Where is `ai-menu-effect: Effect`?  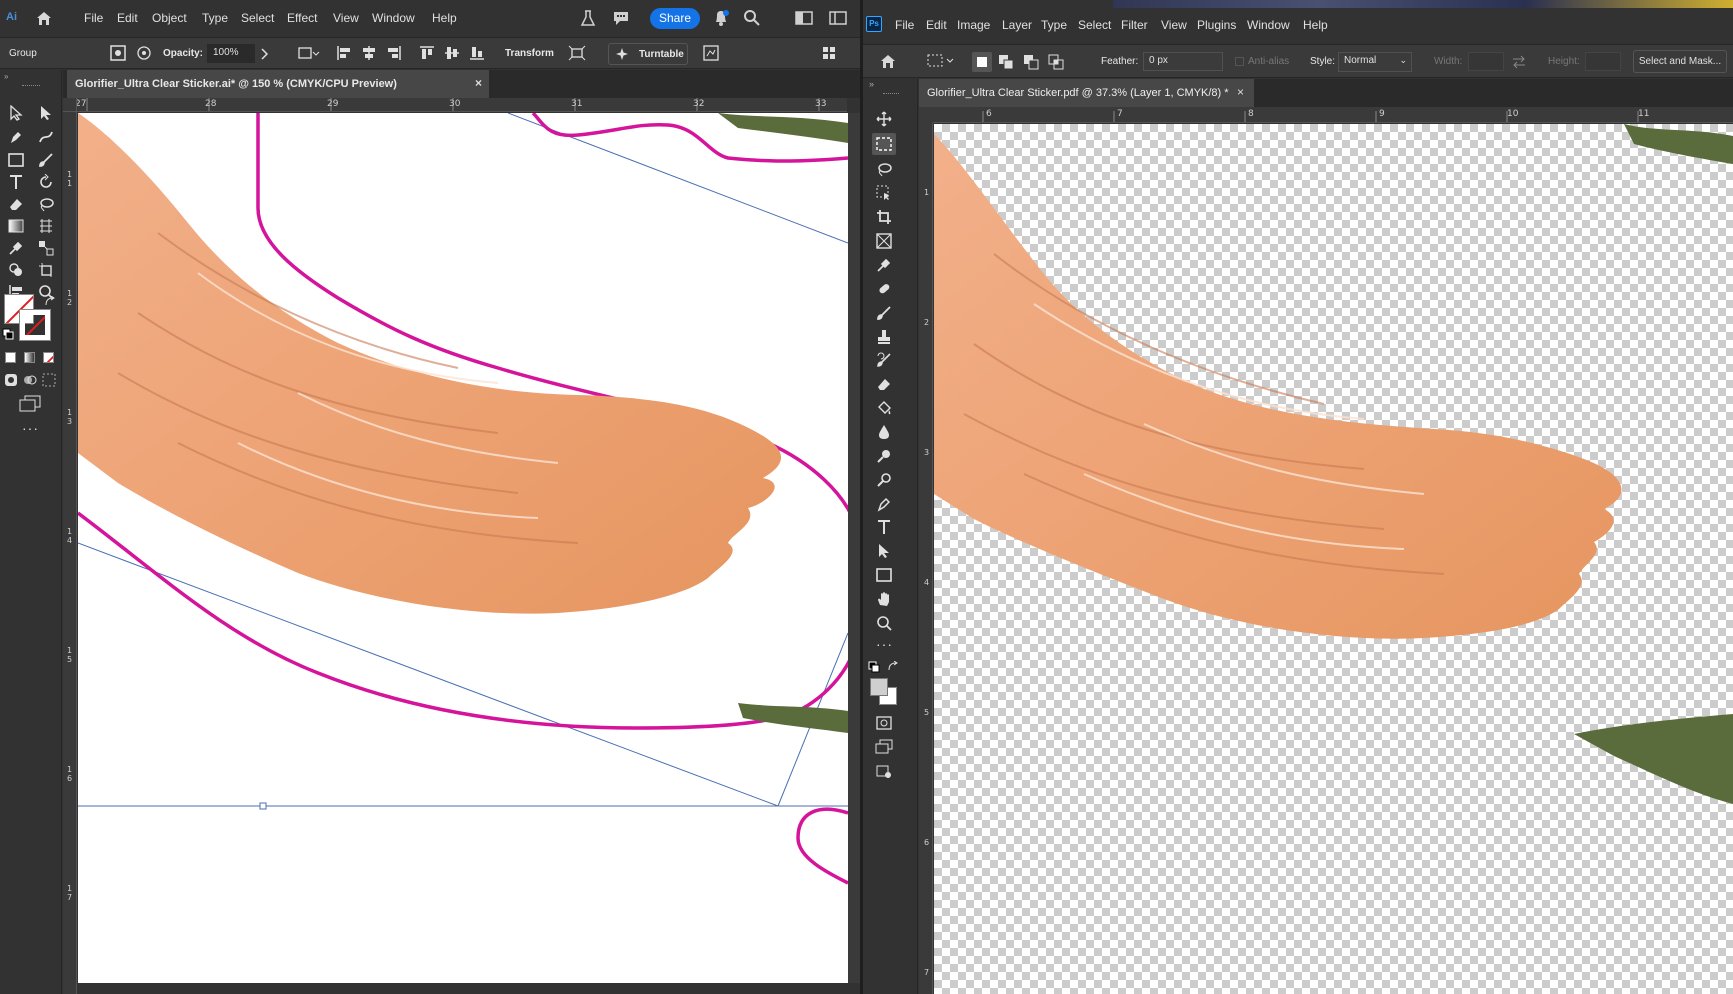 ai-menu-effect: Effect is located at coordinates (302, 18).